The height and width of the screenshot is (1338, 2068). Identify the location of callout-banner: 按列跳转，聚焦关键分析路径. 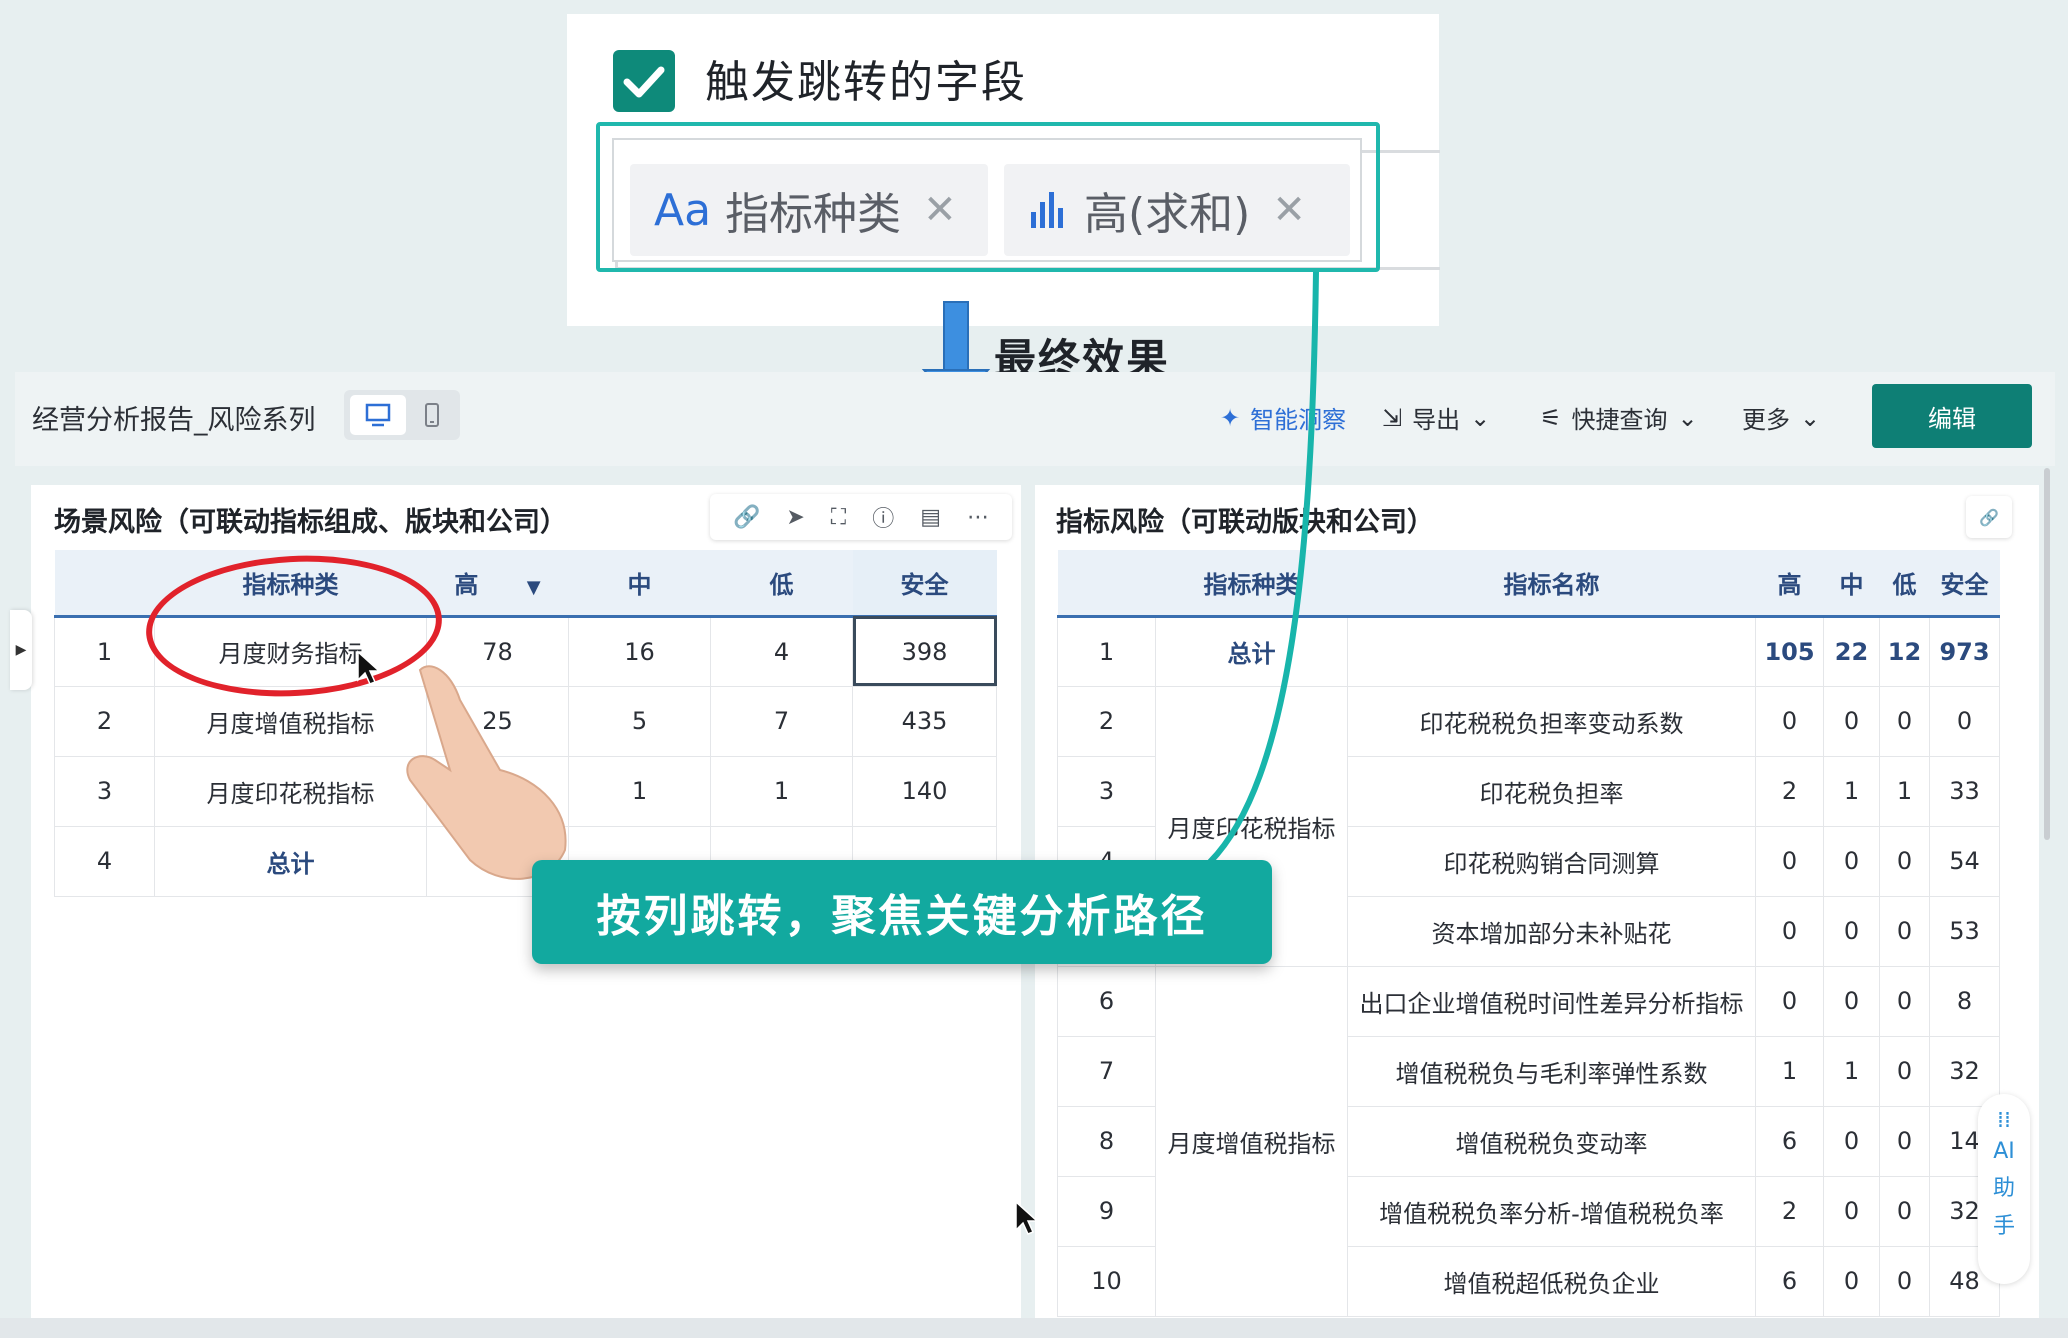
(902, 912).